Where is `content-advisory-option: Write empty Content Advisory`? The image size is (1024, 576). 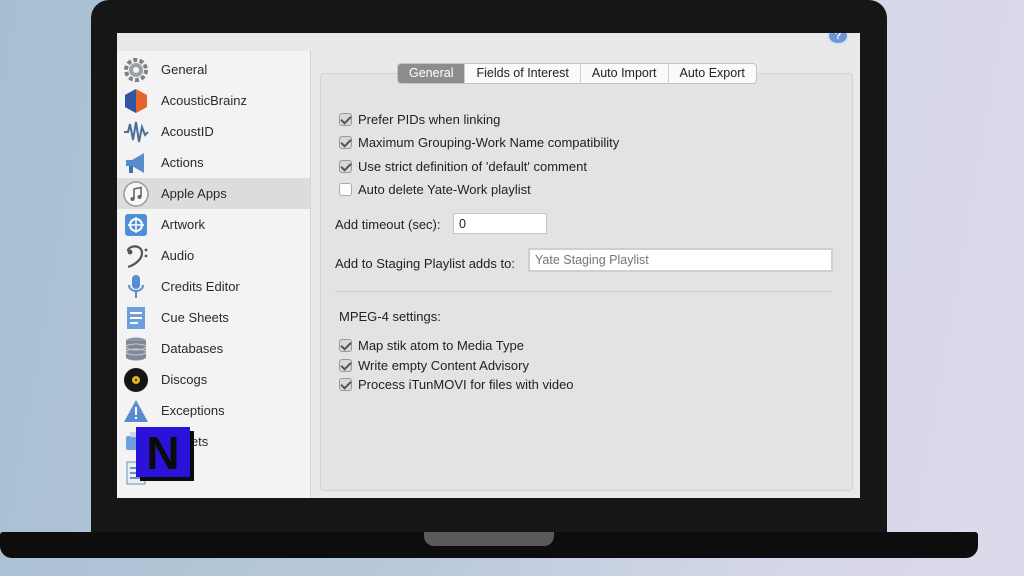
content-advisory-option: Write empty Content Advisory is located at coordinates (434, 365).